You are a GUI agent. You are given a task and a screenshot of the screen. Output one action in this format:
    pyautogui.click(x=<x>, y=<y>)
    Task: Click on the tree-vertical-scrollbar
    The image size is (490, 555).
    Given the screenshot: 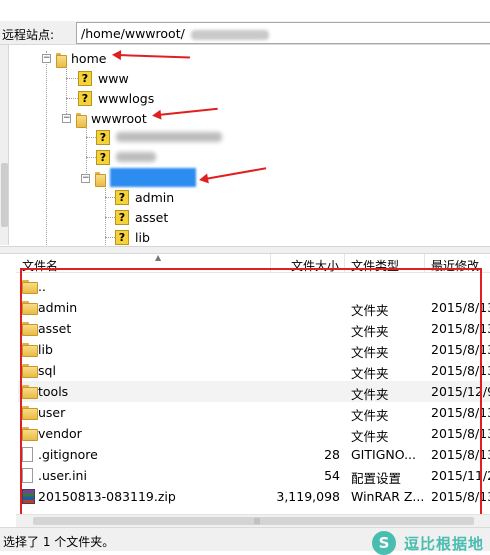 What is the action you would take?
    pyautogui.click(x=4, y=145)
    